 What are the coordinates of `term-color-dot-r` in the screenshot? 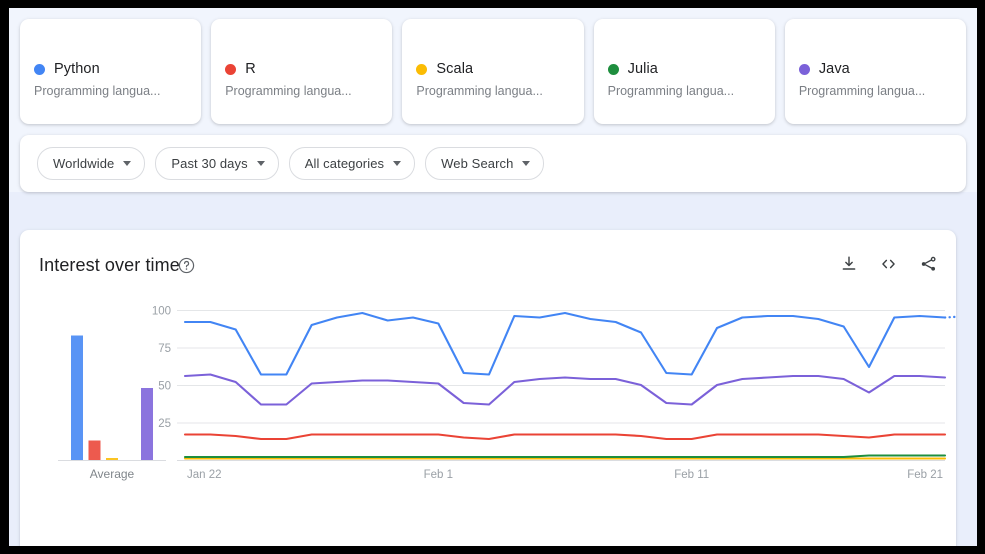 It's located at (231, 69).